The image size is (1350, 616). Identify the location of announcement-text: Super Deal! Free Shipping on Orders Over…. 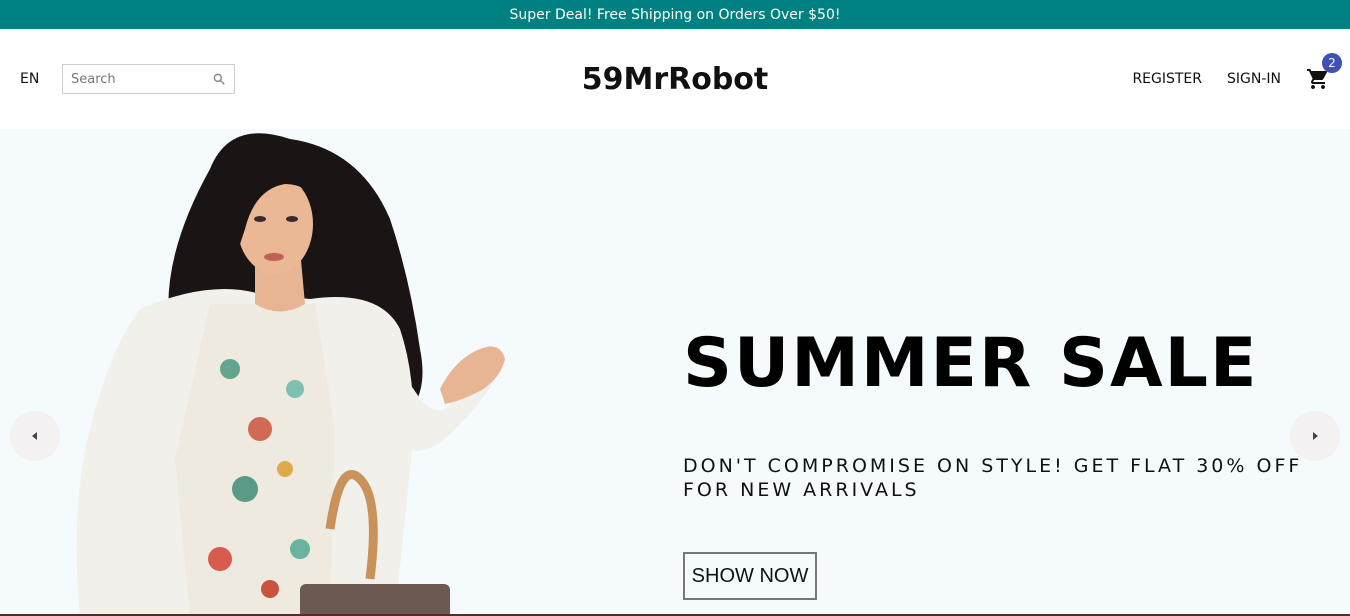
(675, 14).